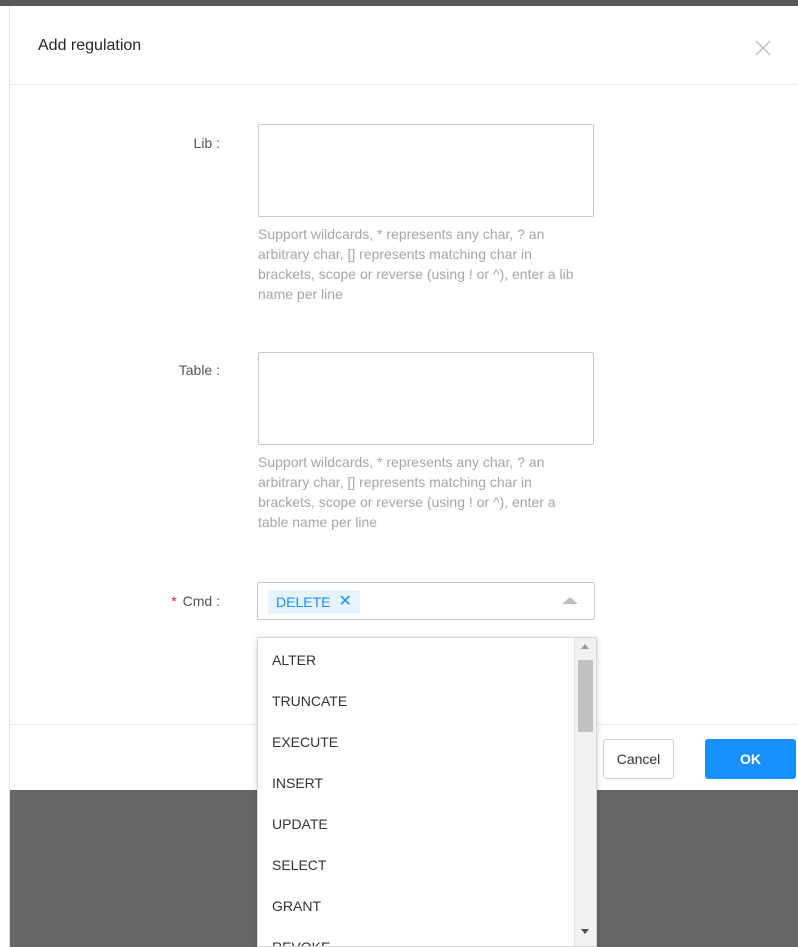 This screenshot has width=798, height=947. What do you see at coordinates (206, 143) in the screenshot?
I see `lib-label: Lib :` at bounding box center [206, 143].